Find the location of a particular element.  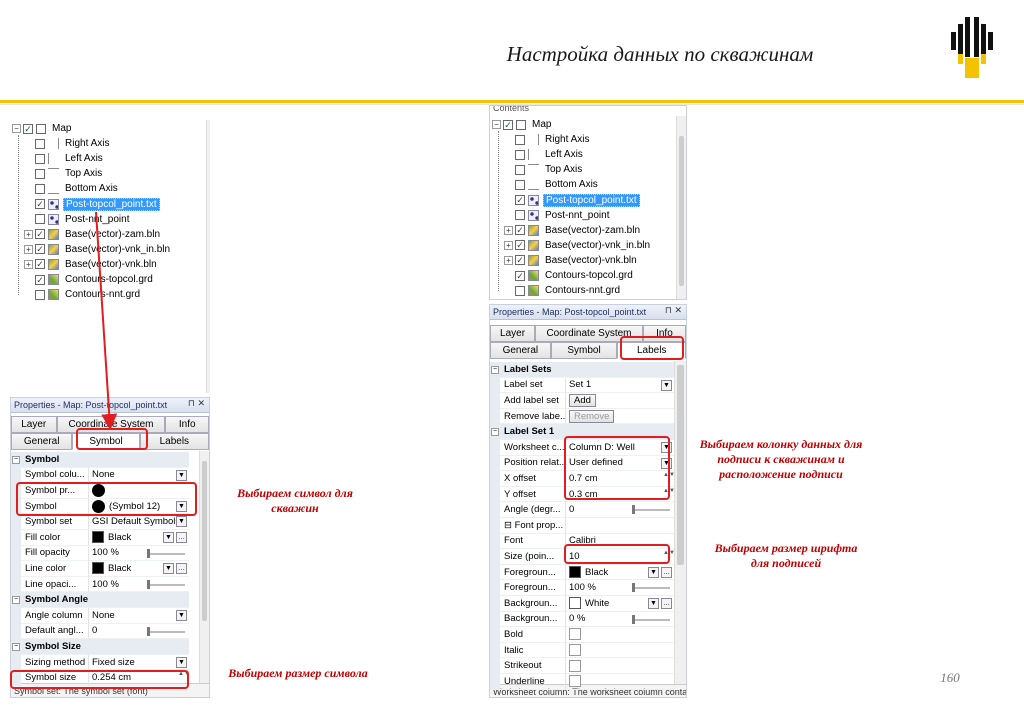

property-row: Backgroun... 0 % is located at coordinates (582, 619).